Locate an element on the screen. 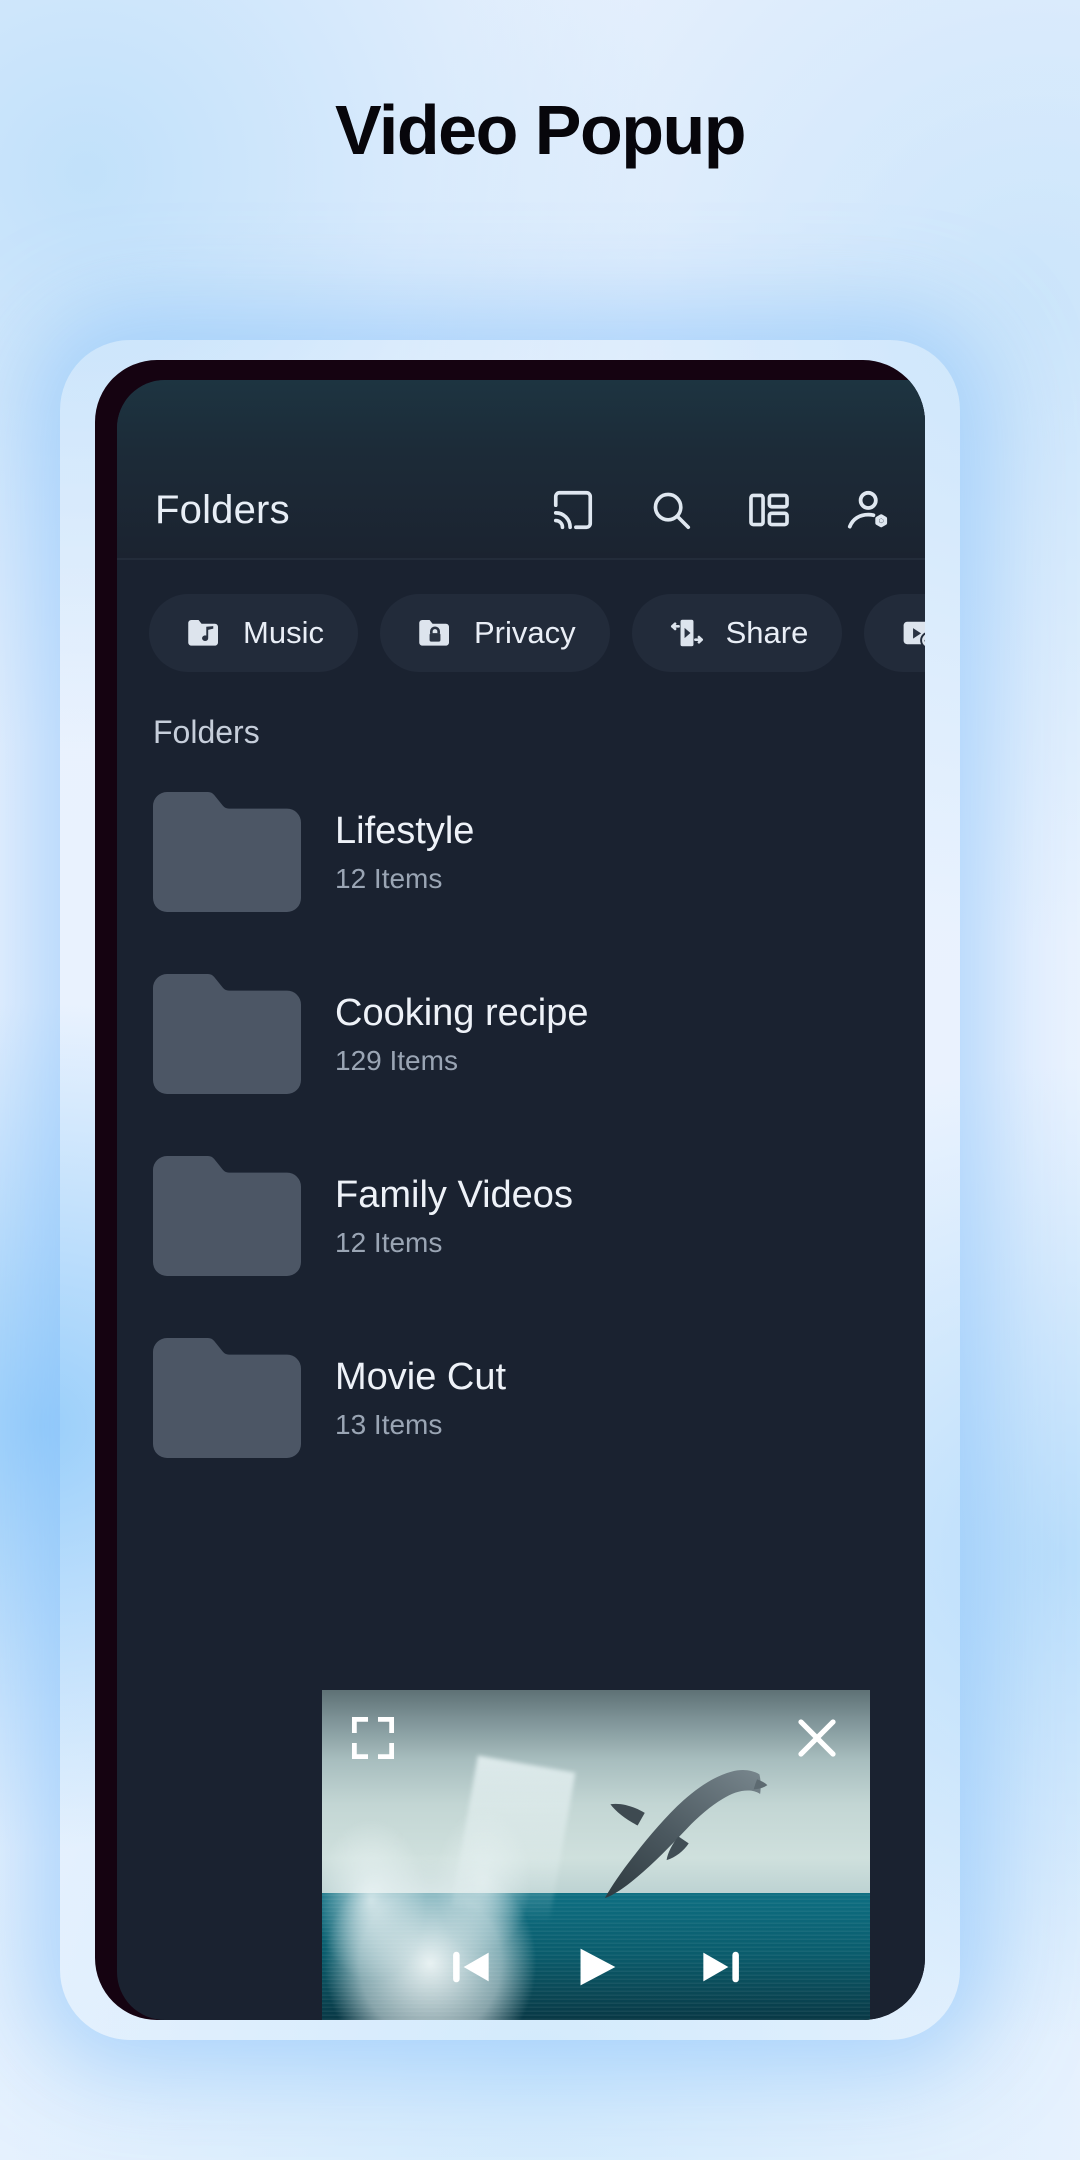 This screenshot has width=1080, height=2160. next-icon is located at coordinates (720, 1967).